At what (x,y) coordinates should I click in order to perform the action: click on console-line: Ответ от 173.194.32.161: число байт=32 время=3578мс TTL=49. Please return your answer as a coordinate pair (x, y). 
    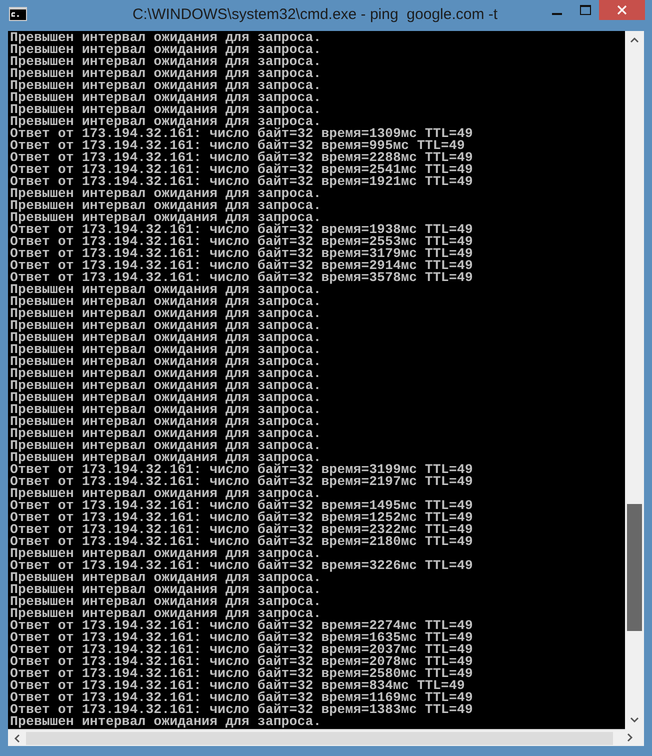
    Looking at the image, I should click on (242, 278).